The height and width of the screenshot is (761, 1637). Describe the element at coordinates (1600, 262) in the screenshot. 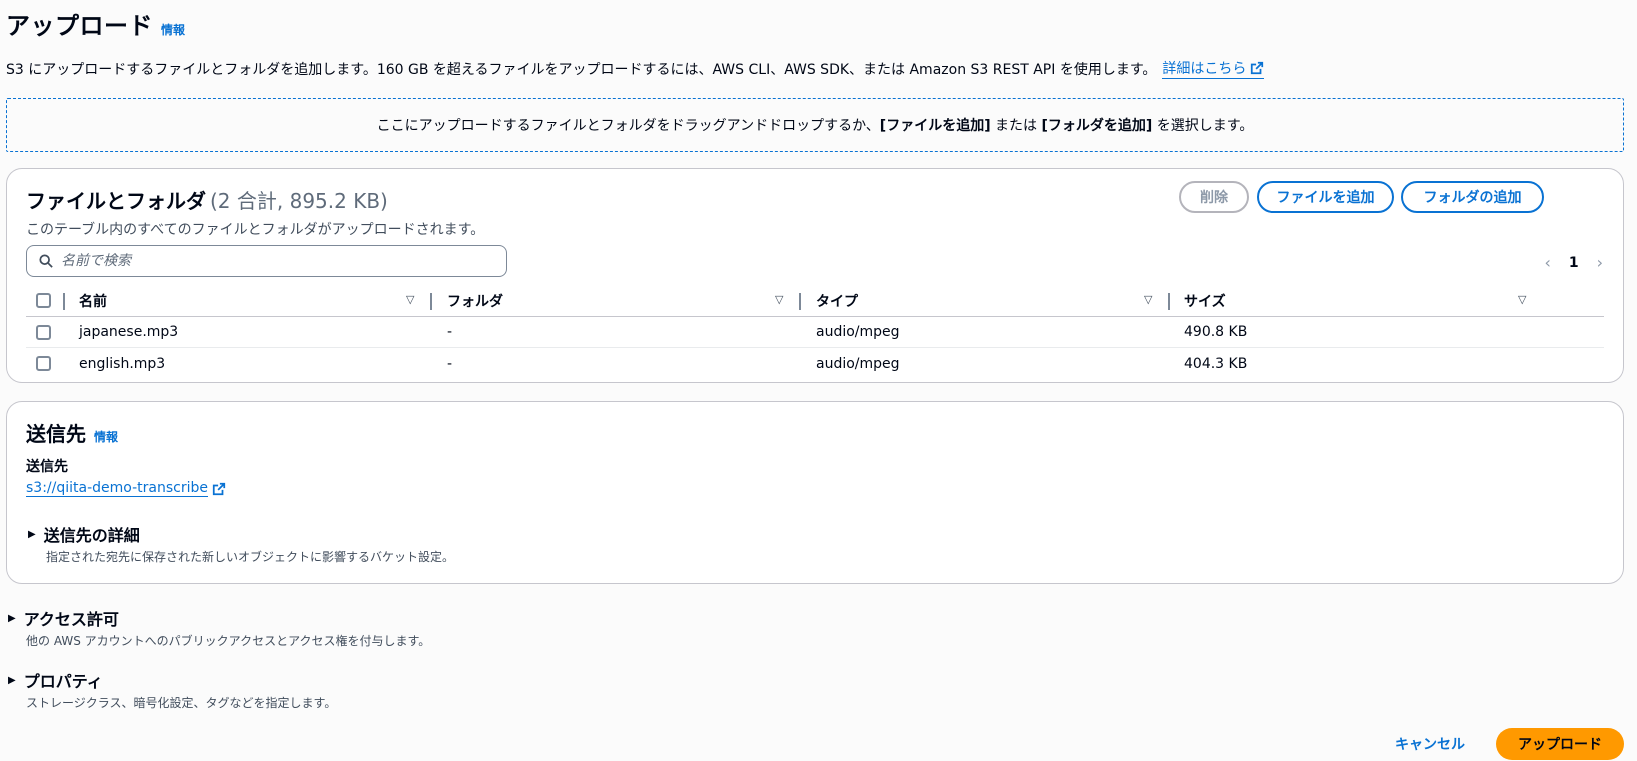

I see `chevron-right-icon: ›` at that location.